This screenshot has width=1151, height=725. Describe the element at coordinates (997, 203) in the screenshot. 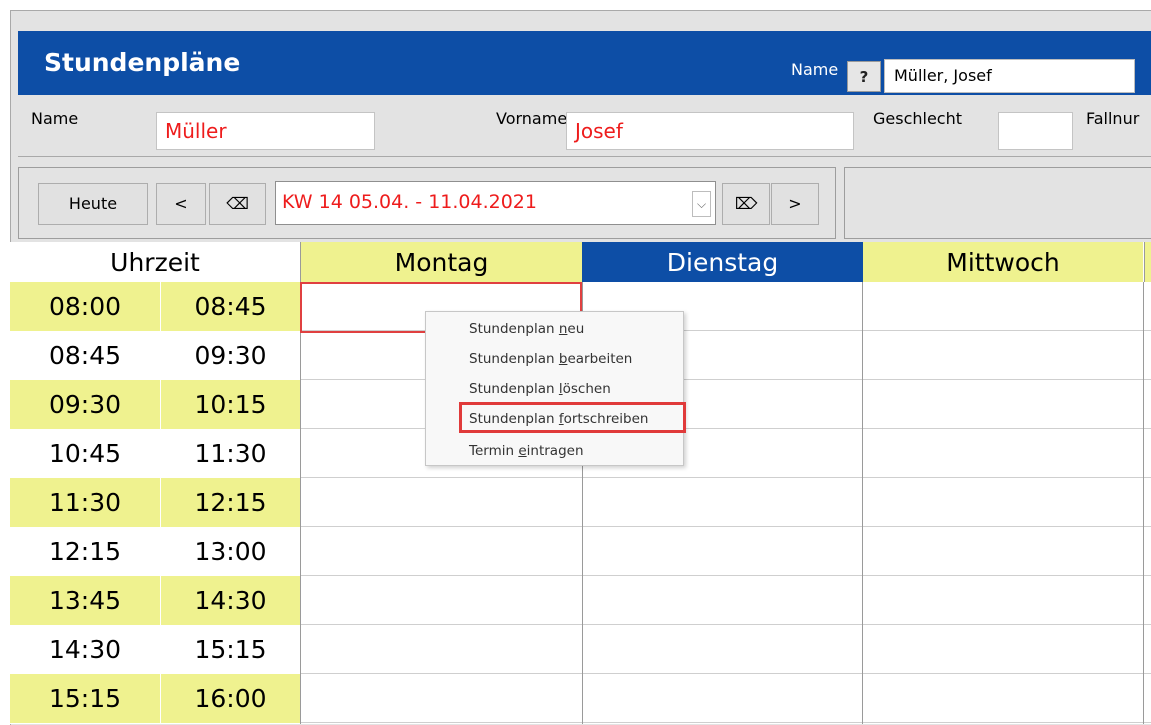

I see `right-panel` at that location.